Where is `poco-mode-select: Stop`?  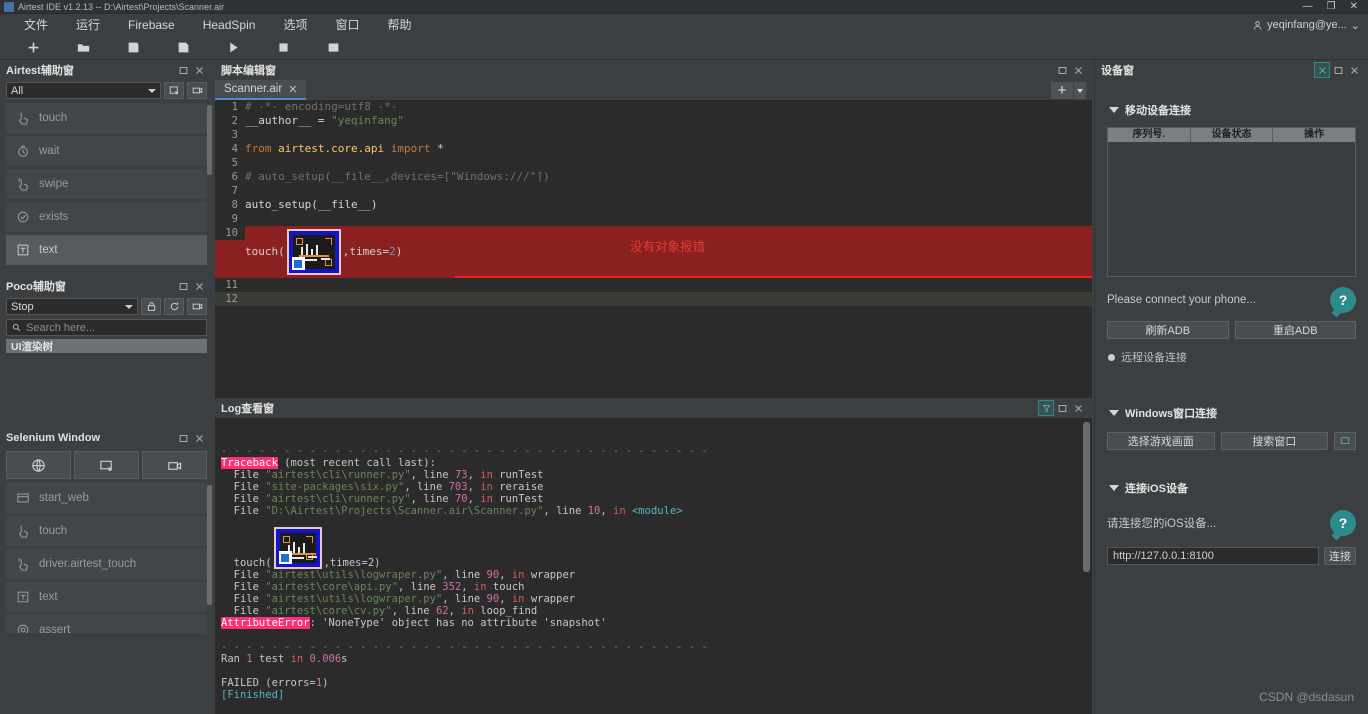 poco-mode-select: Stop is located at coordinates (72, 306).